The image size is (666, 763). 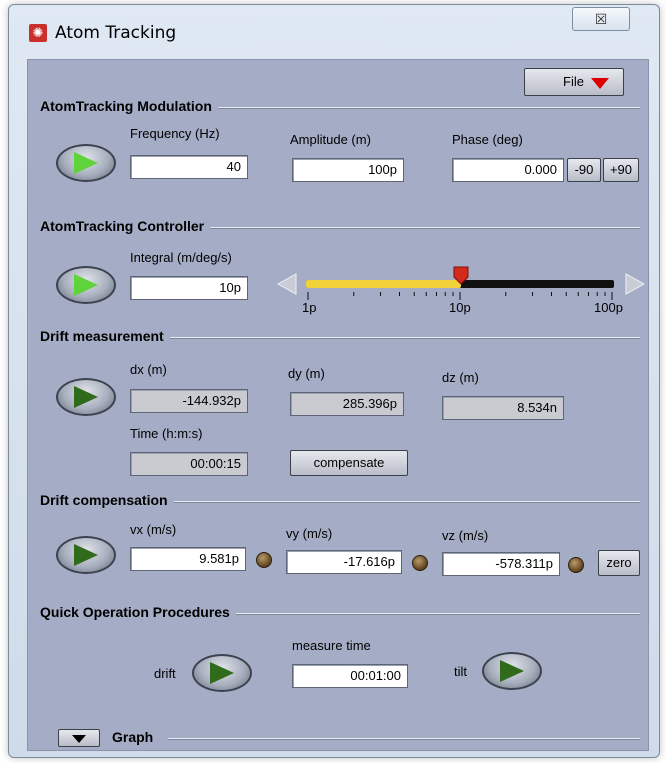 I want to click on divider, so click(x=404, y=739).